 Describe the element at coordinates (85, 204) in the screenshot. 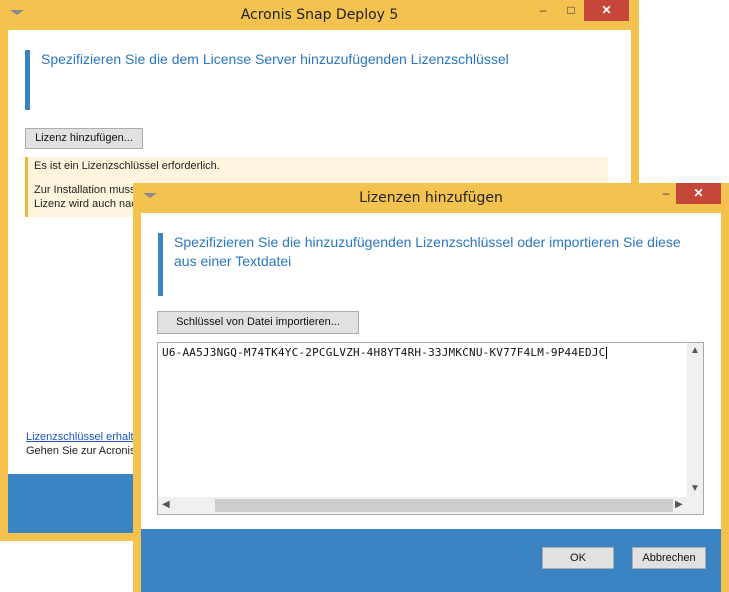

I see `warning-line-3: Lizenz wird auch nac` at that location.